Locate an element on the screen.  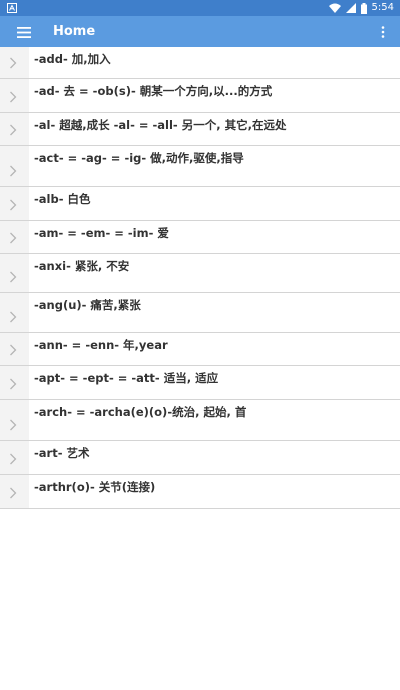
list-item: -art- 艺术 is located at coordinates (200, 458).